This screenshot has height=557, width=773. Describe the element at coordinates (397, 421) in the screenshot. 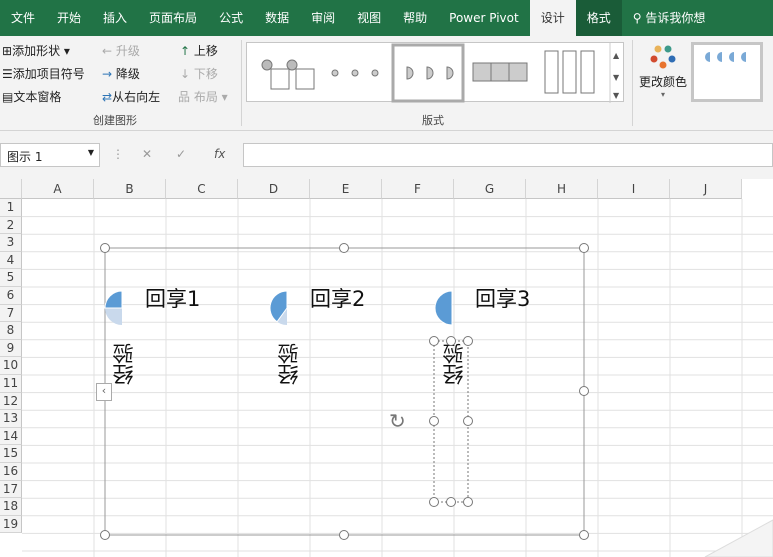

I see `rotate-handle-icon: ↻` at that location.